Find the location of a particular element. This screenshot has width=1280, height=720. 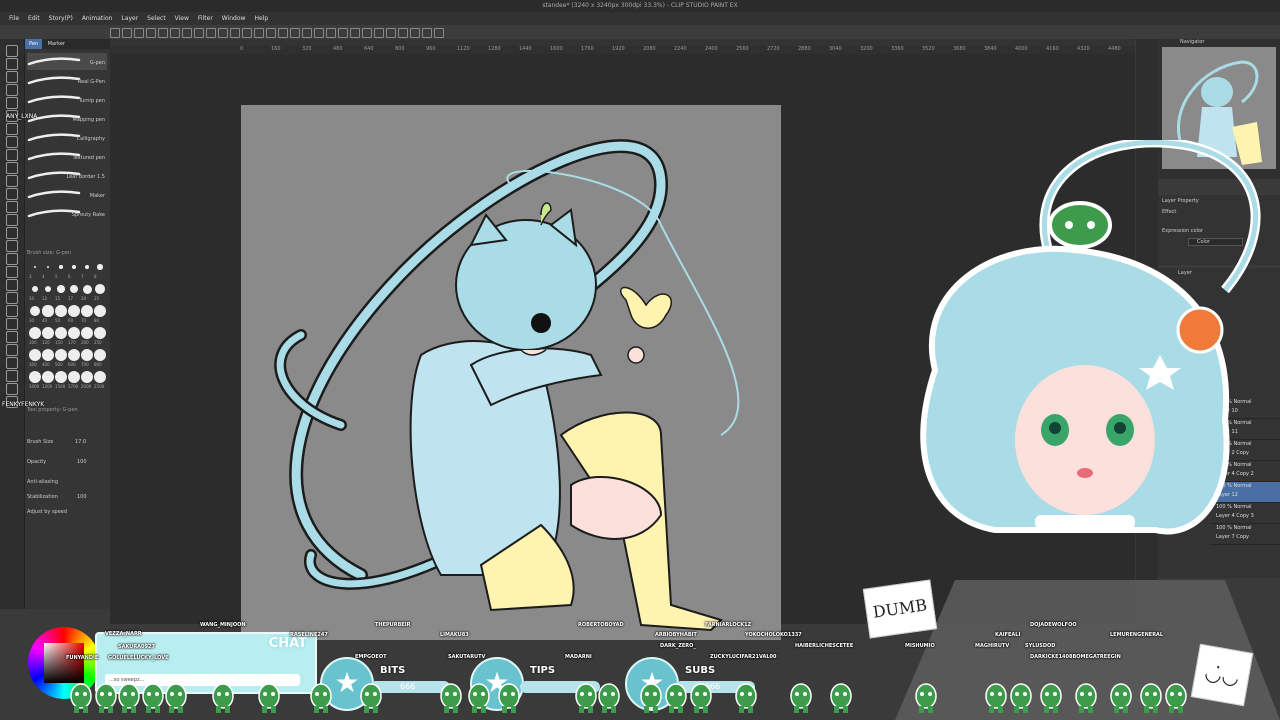

stabilization-value: 100 is located at coordinates (82, 497).